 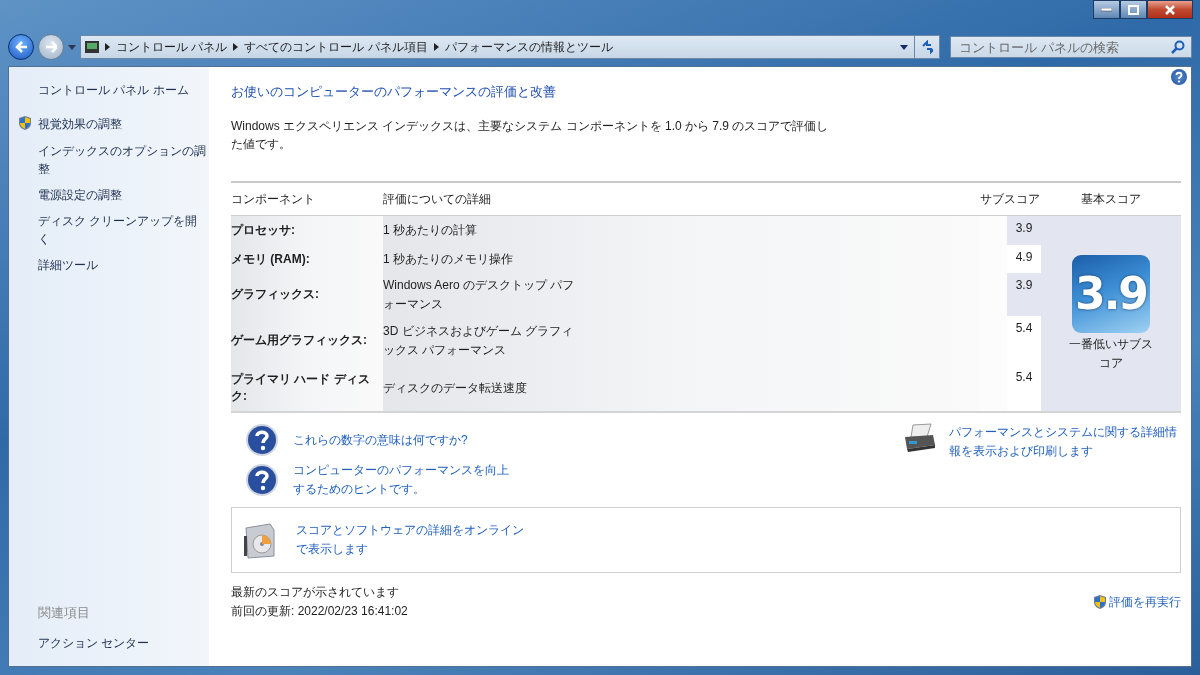 What do you see at coordinates (403, 440) in the screenshot?
I see `help-link: これらの数字の意味は何ですか?` at bounding box center [403, 440].